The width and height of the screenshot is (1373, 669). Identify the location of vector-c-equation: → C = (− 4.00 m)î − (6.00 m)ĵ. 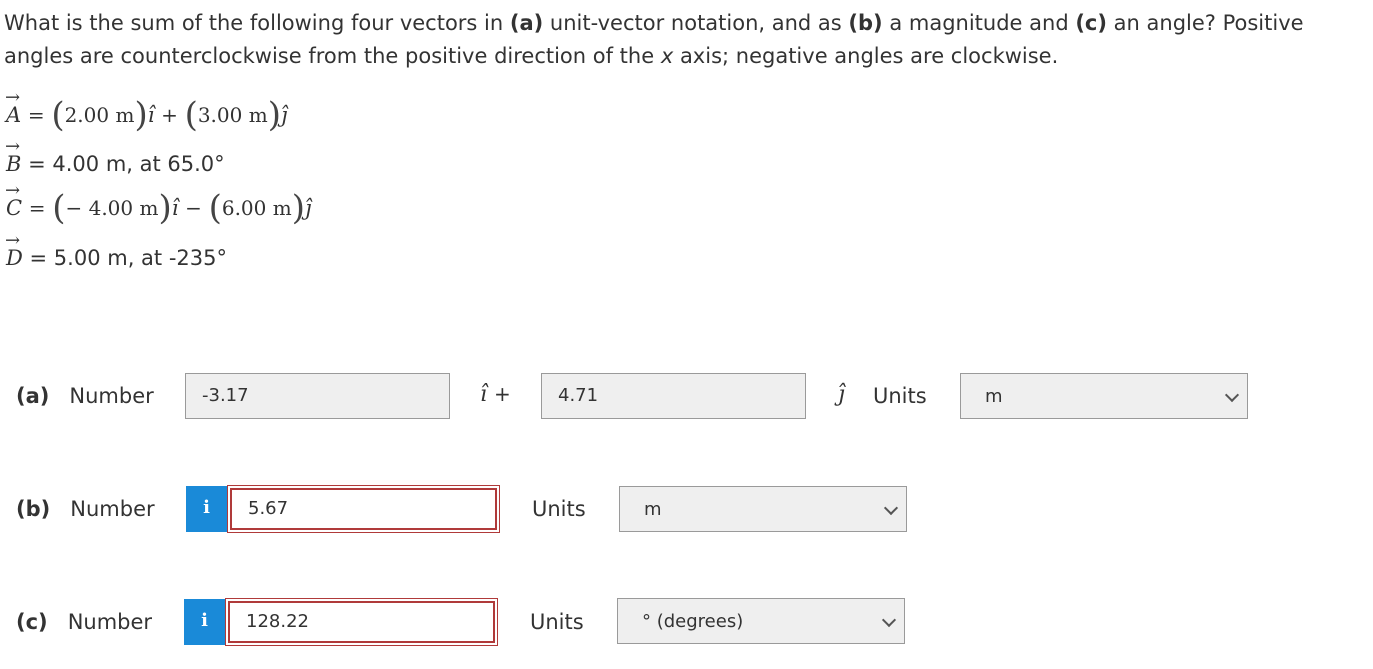
(158, 204).